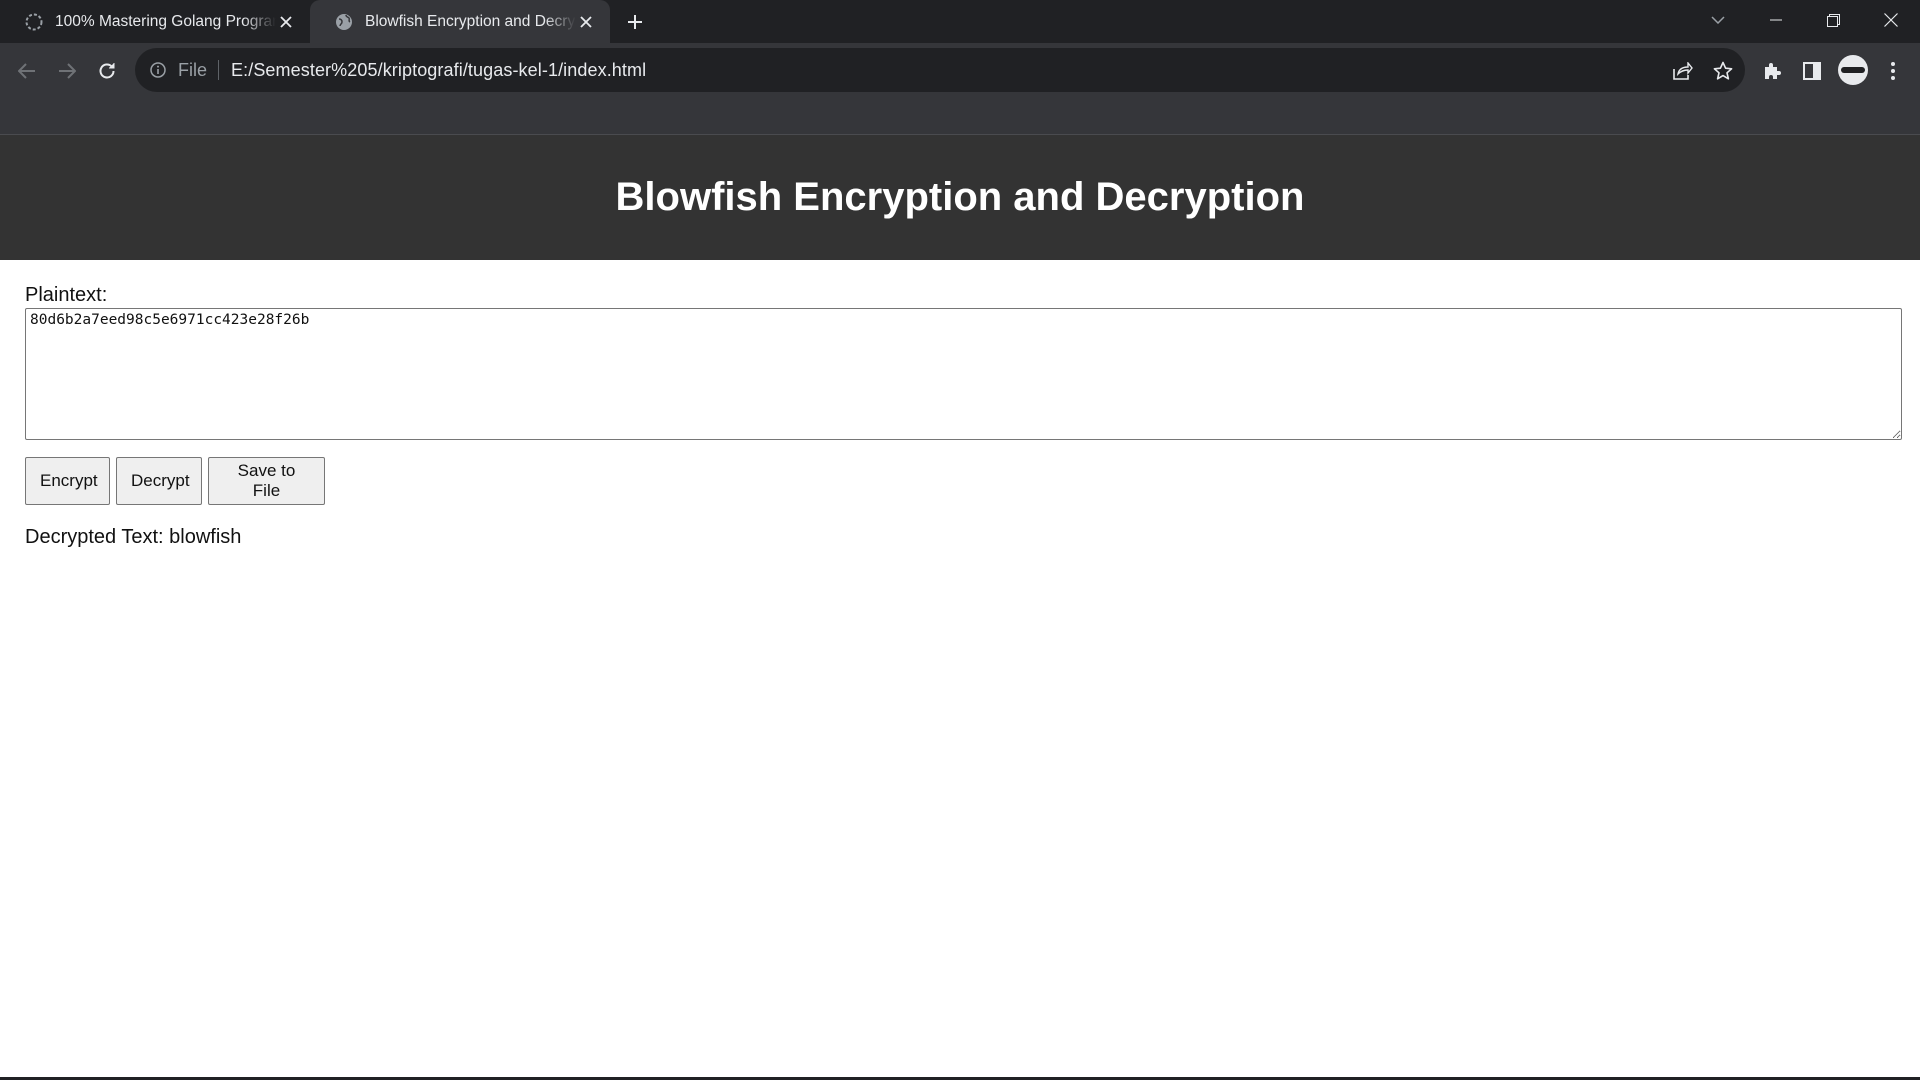 Image resolution: width=1920 pixels, height=1080 pixels. I want to click on browser-tab-golang: 100% Mastering Golang Program, so click(155, 21).